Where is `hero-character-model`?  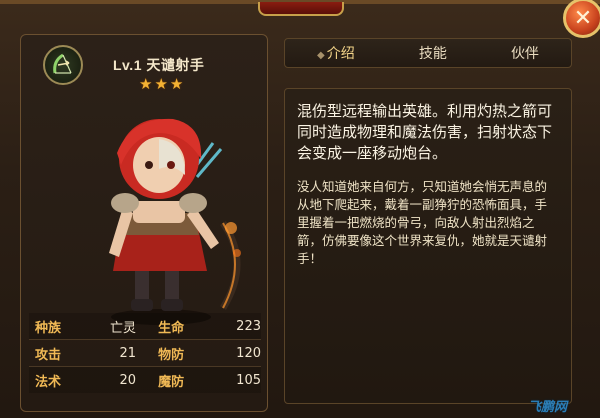 hero-character-model is located at coordinates (175, 221).